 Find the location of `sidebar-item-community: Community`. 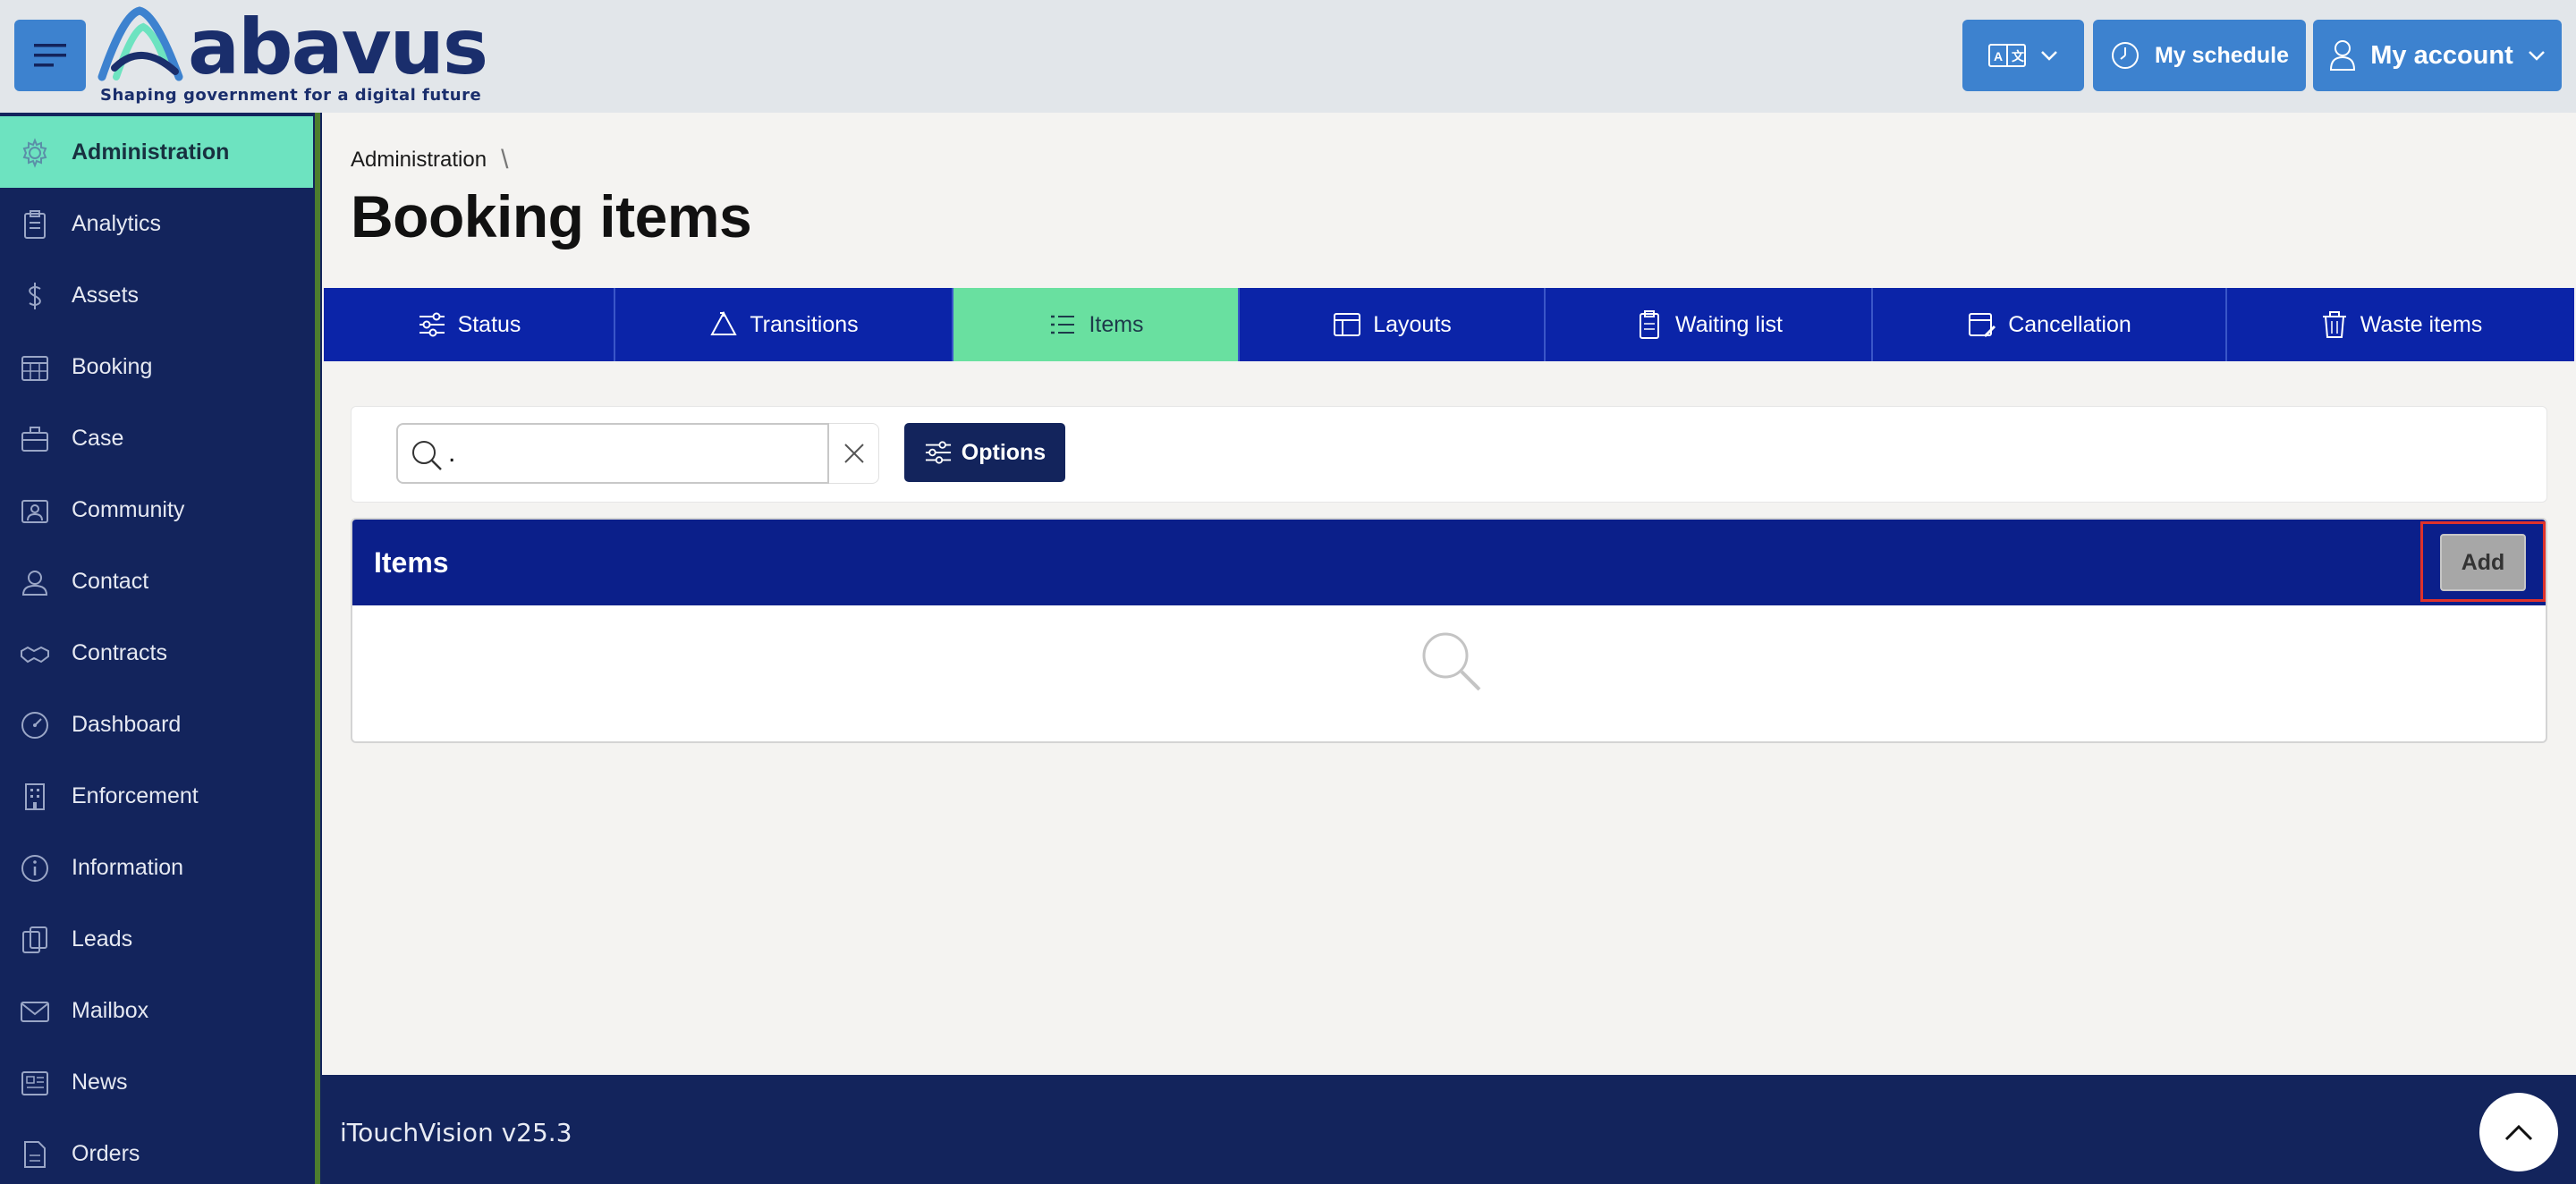

sidebar-item-community: Community is located at coordinates (156, 509).